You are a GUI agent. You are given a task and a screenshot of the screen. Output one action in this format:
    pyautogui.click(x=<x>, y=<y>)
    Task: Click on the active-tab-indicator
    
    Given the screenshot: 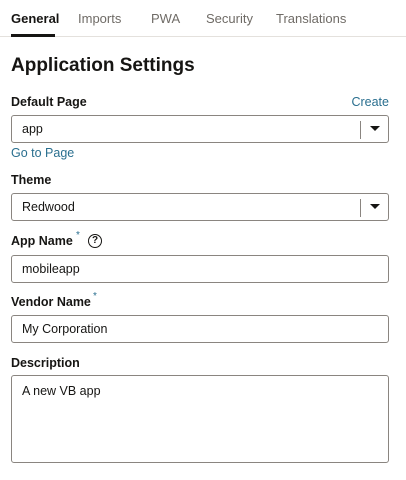 What is the action you would take?
    pyautogui.click(x=33, y=35)
    